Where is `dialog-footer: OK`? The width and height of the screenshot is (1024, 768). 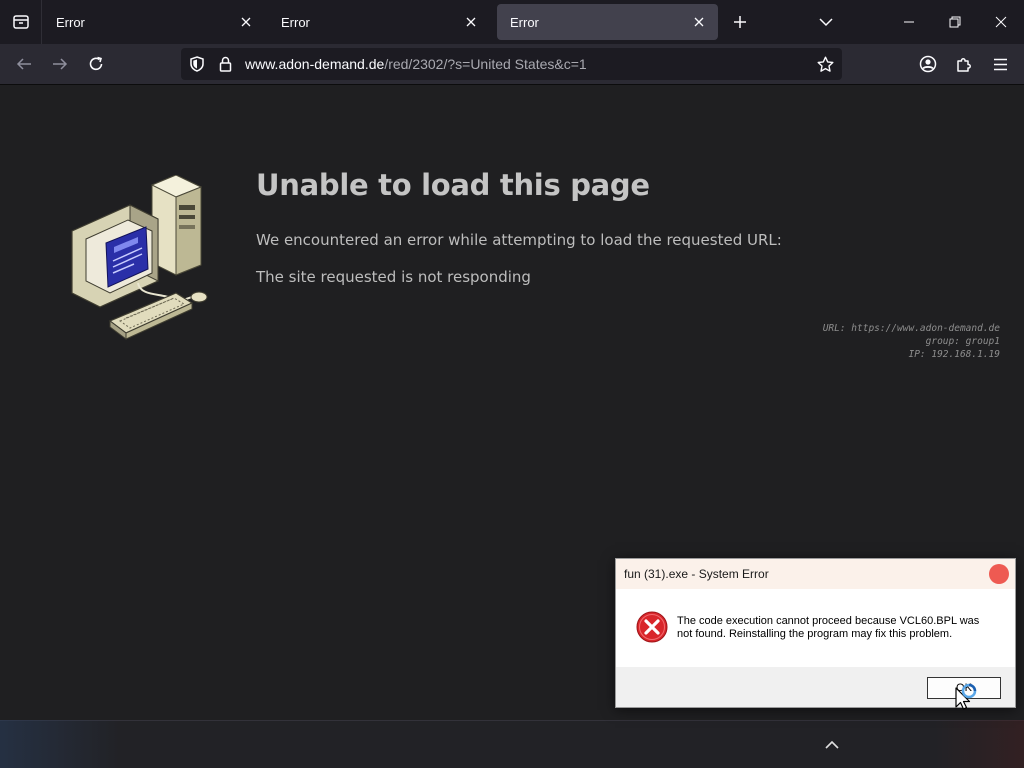
dialog-footer: OK is located at coordinates (815, 687).